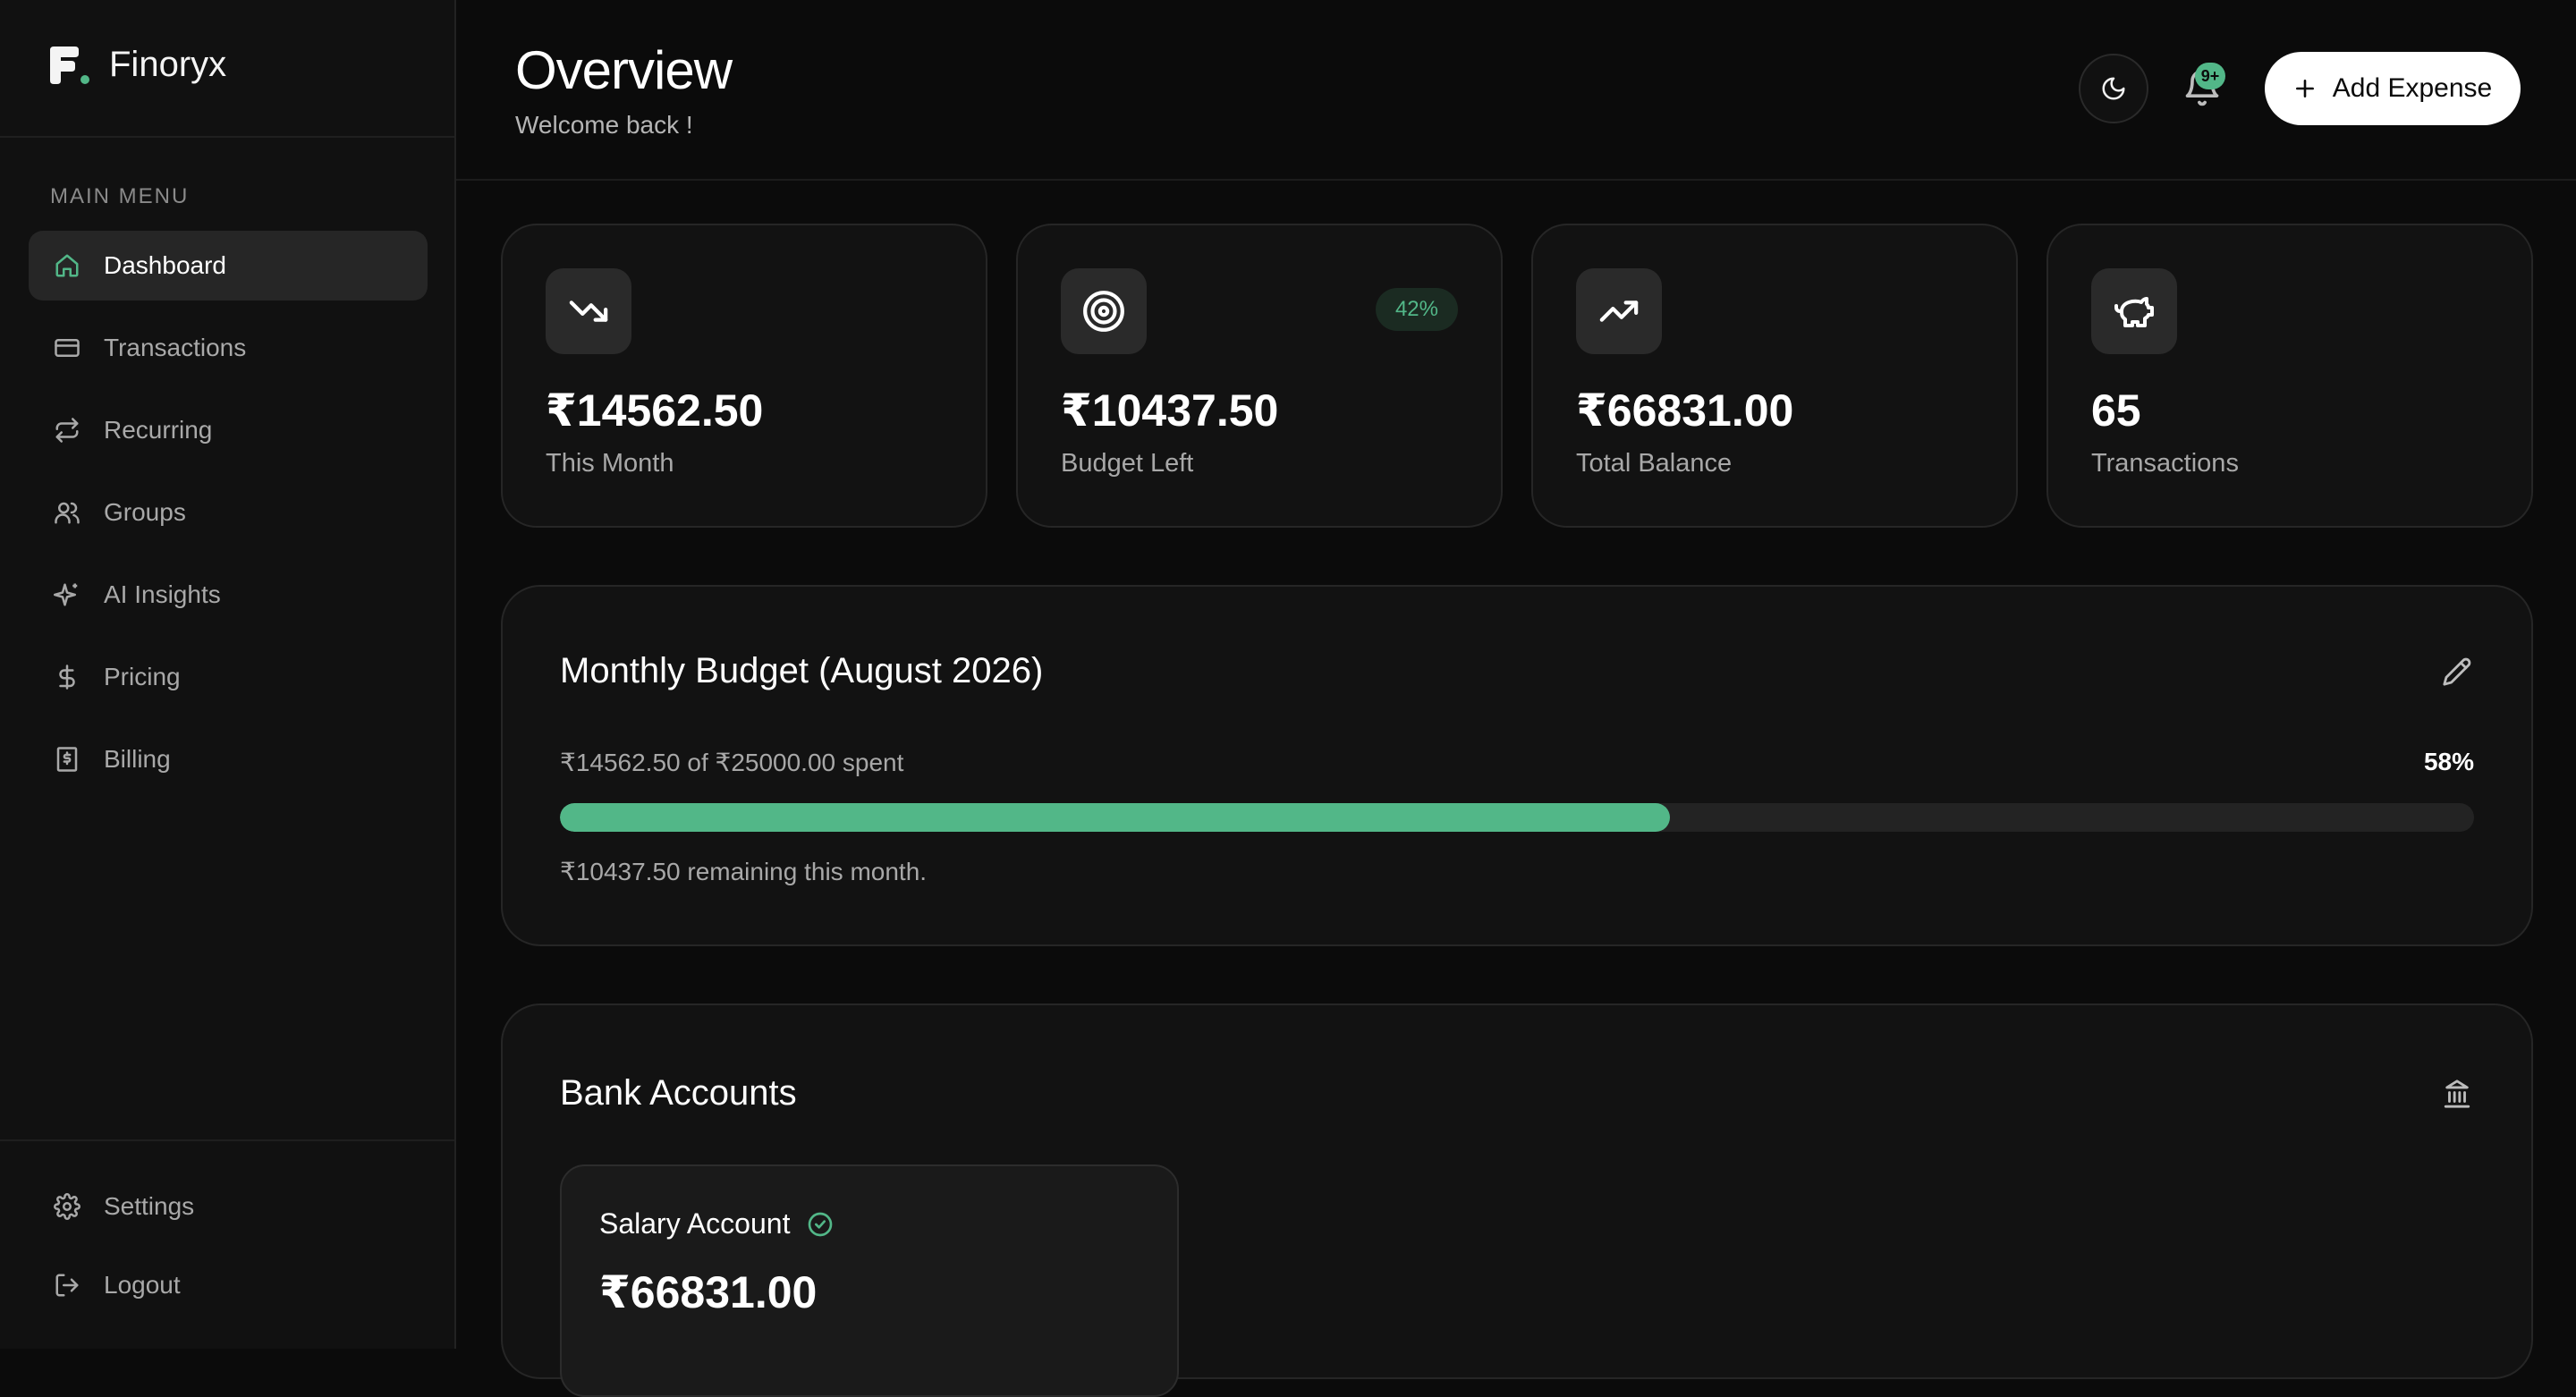 This screenshot has height=1397, width=2576. Describe the element at coordinates (655, 410) in the screenshot. I see `stat-value: ₹14562.50` at that location.